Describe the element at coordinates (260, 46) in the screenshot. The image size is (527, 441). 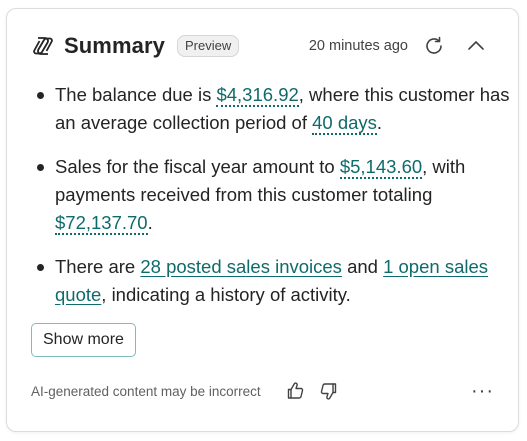
I see `card-header: Summary Preview 20 minutes ago` at that location.